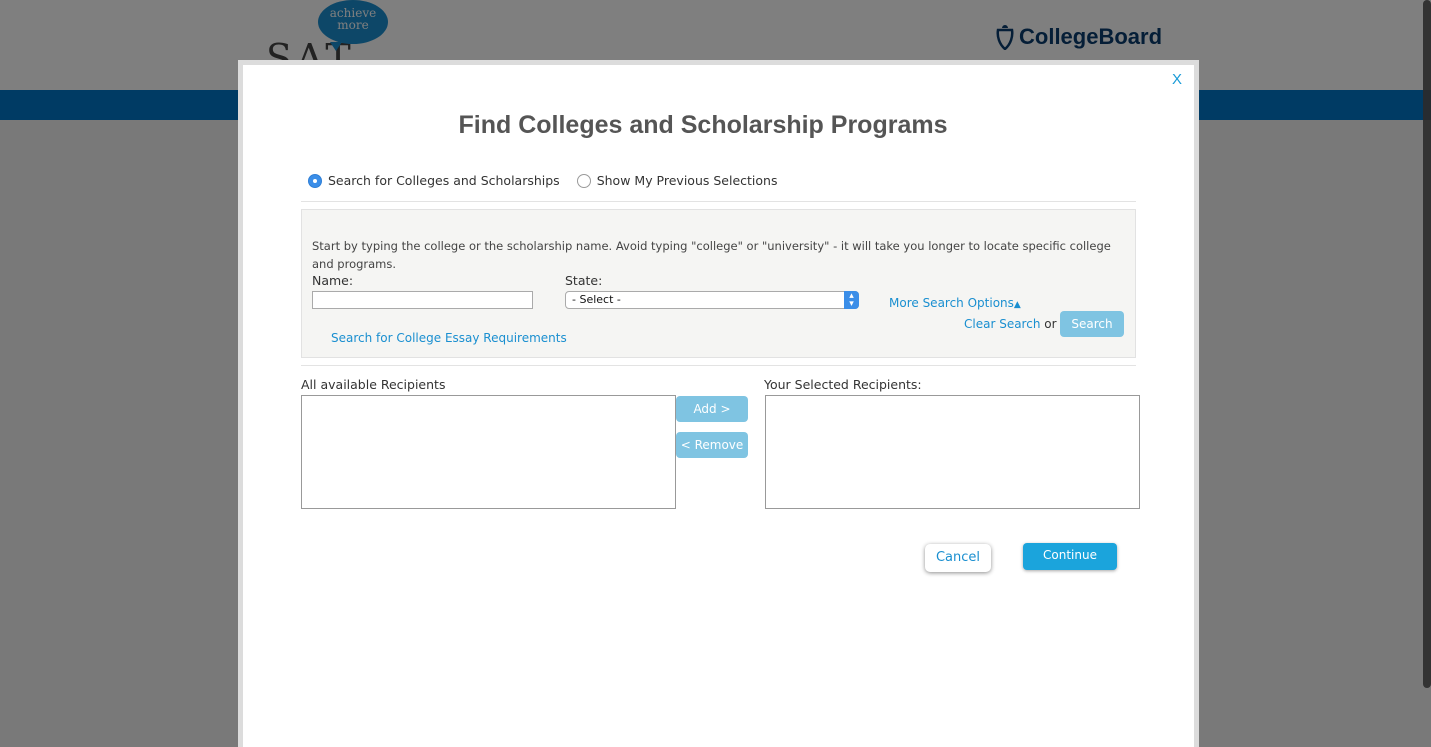 The image size is (1431, 747). What do you see at coordinates (955, 303) in the screenshot?
I see `more-search-options-link: More Search Options▲` at bounding box center [955, 303].